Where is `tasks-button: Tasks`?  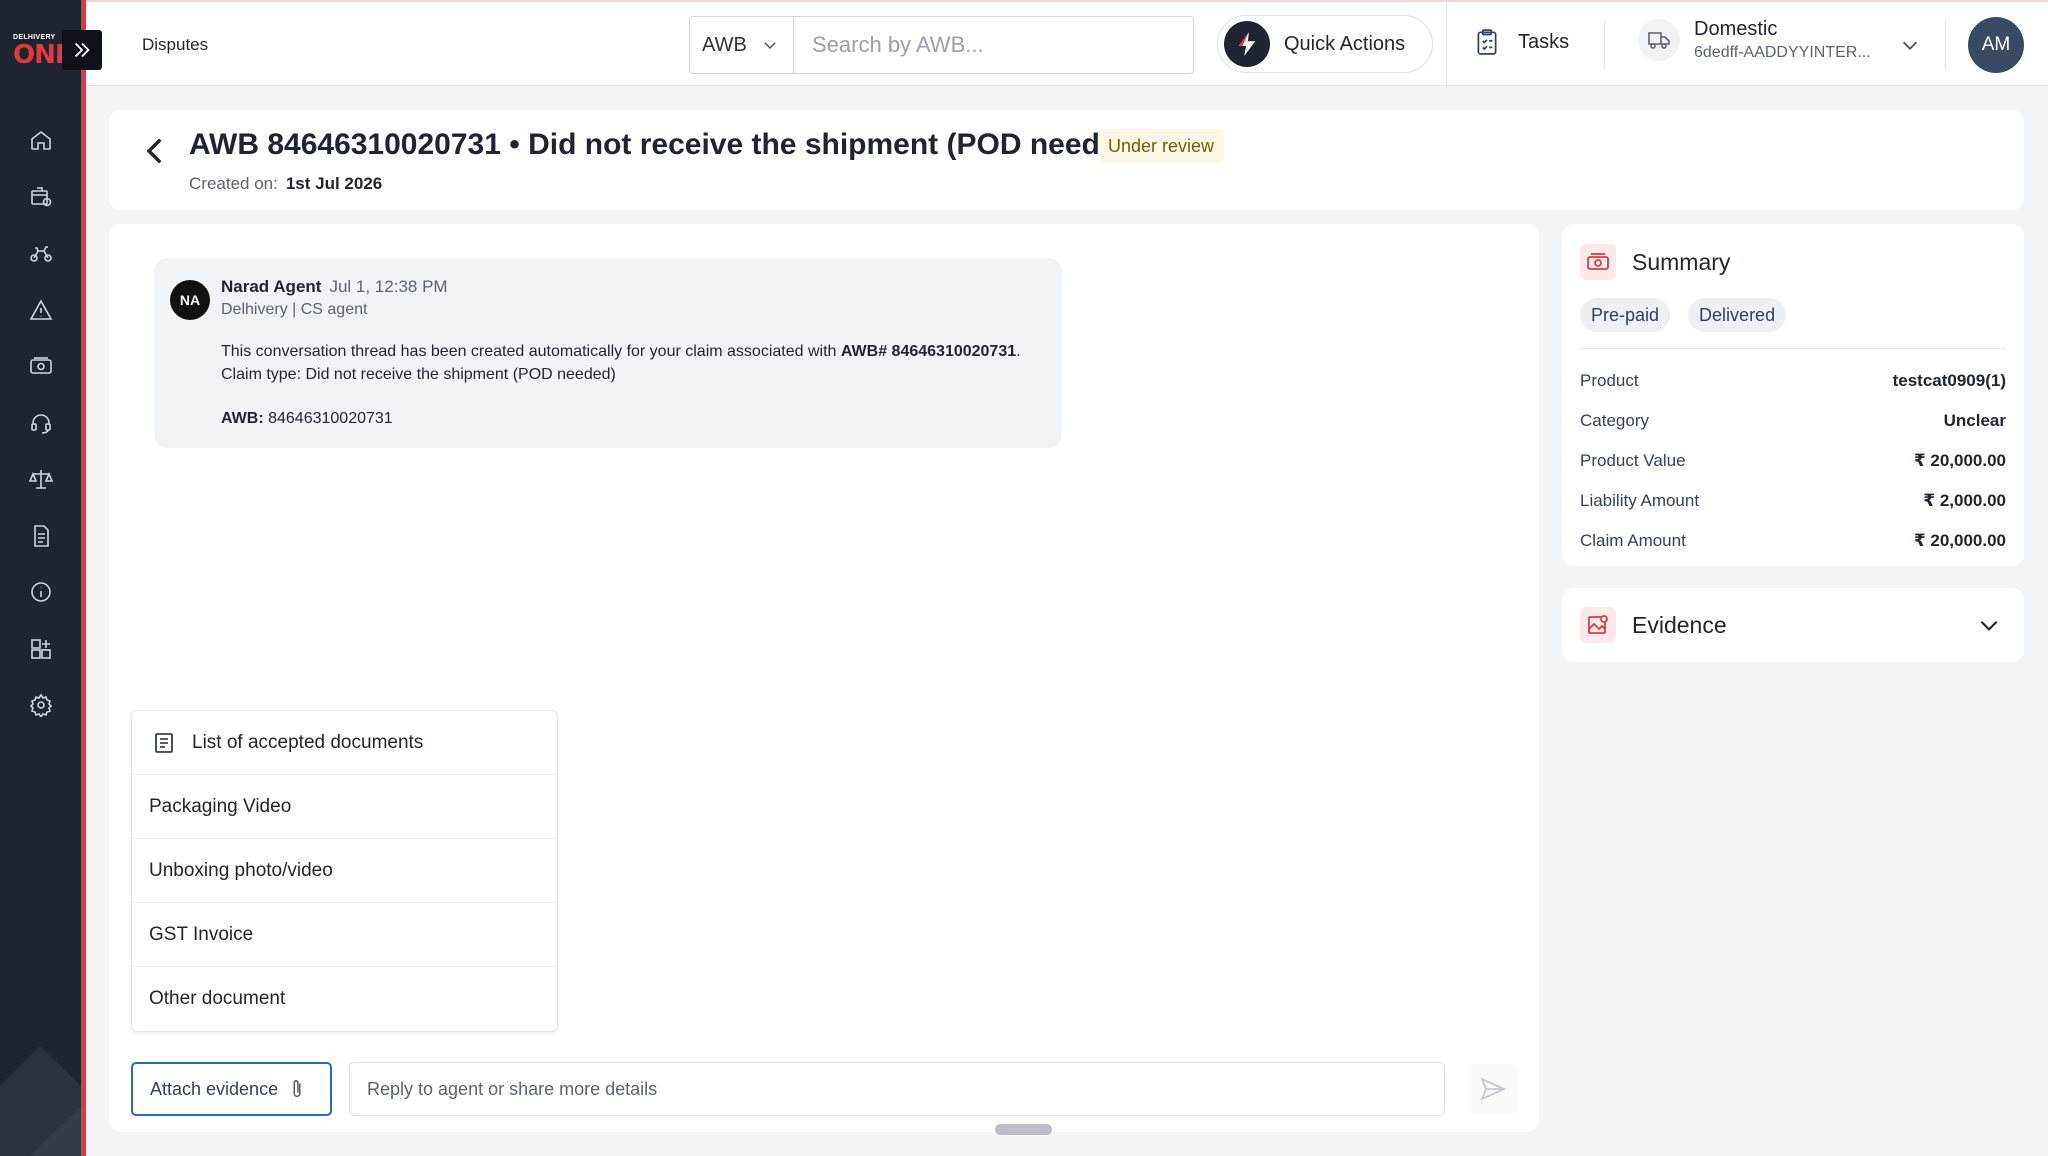 tasks-button: Tasks is located at coordinates (1521, 42).